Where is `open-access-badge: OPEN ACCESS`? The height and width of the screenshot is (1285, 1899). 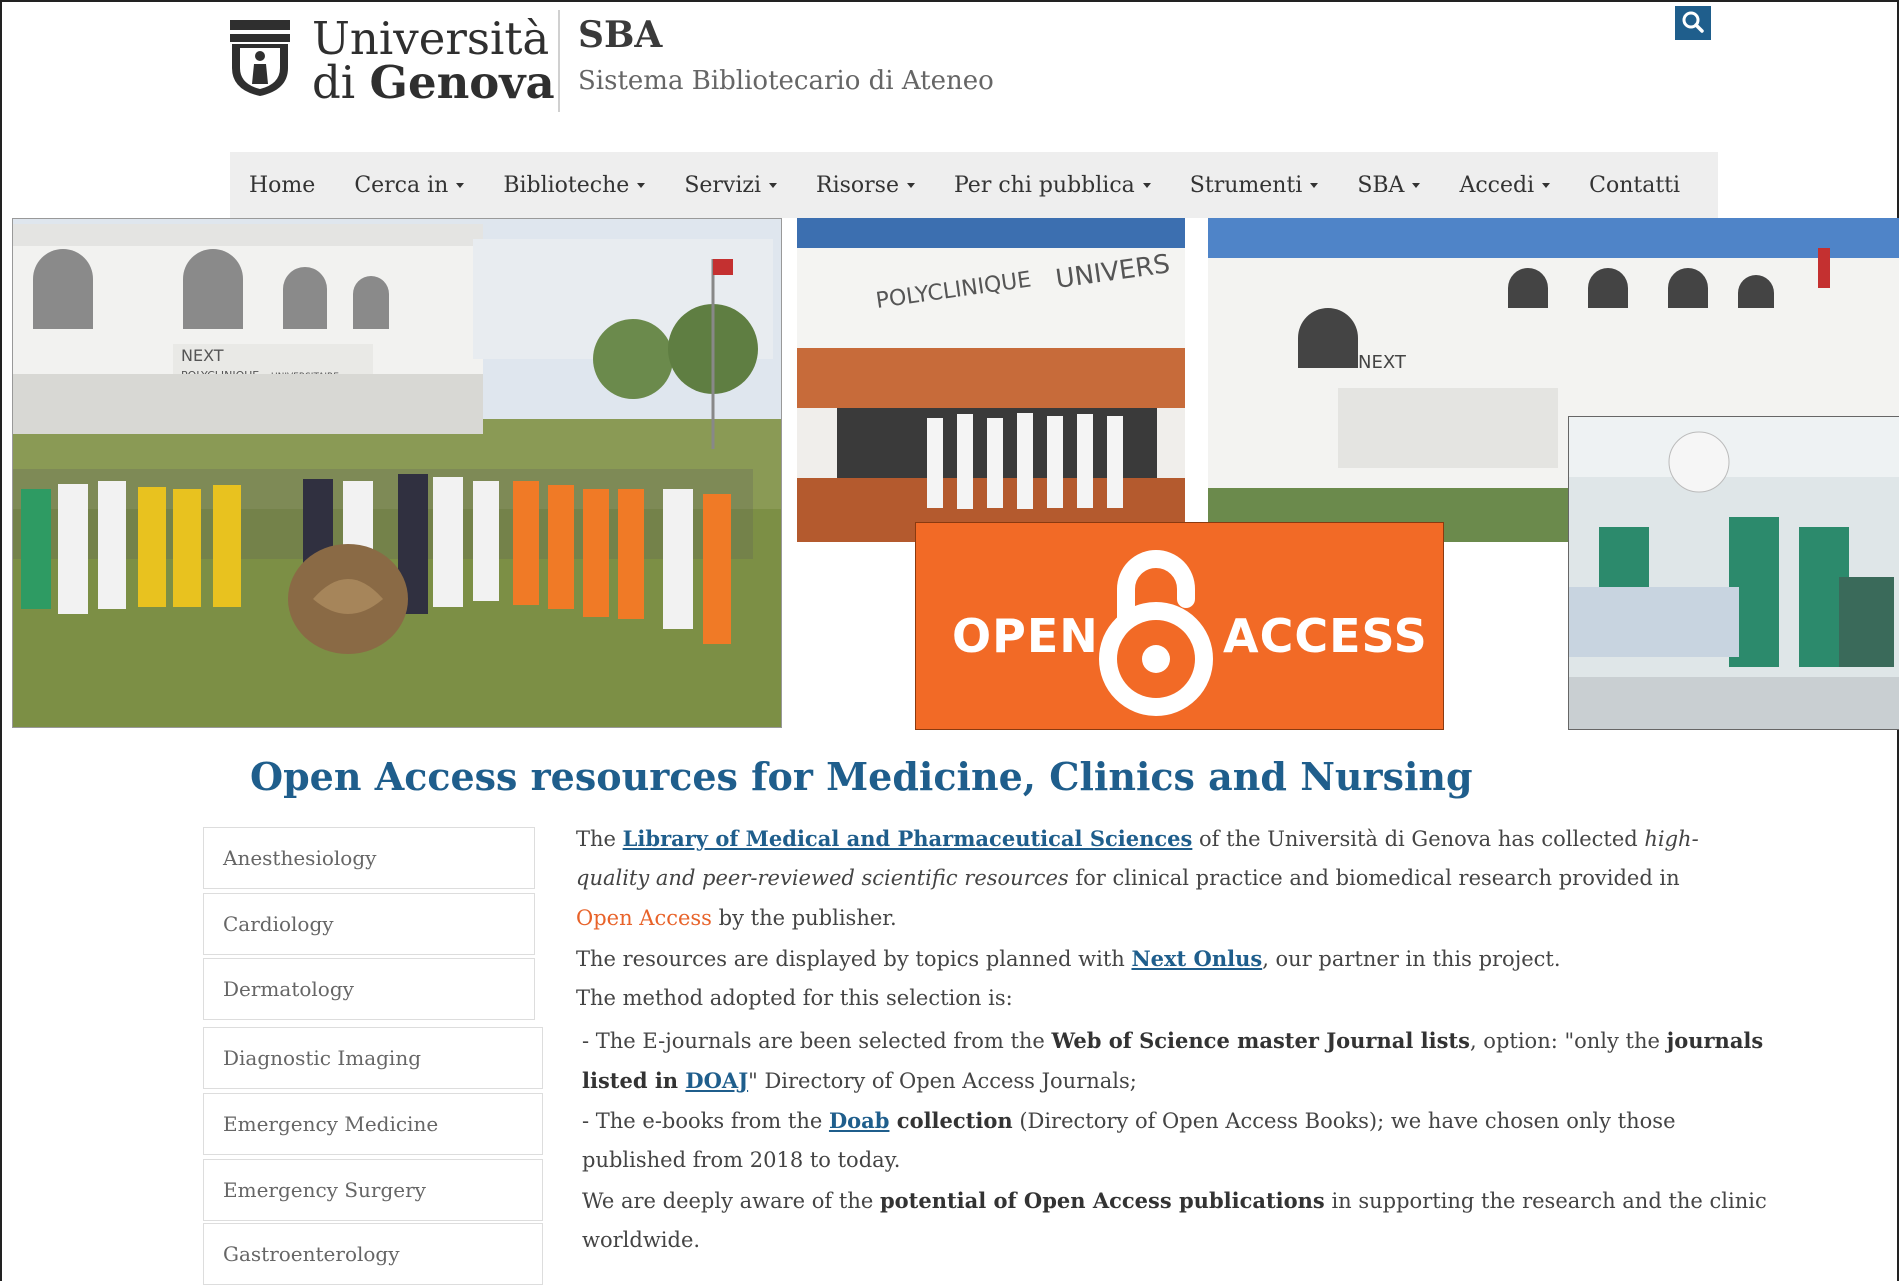
open-access-badge: OPEN ACCESS is located at coordinates (1179, 626).